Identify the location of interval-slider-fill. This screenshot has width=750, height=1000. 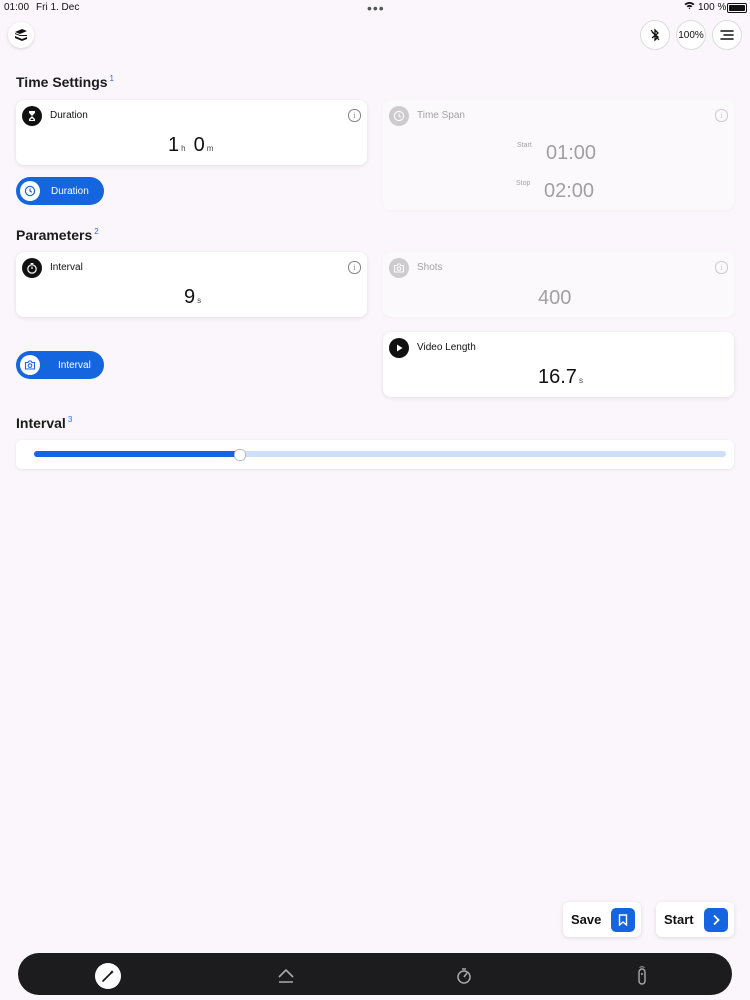
(136, 454).